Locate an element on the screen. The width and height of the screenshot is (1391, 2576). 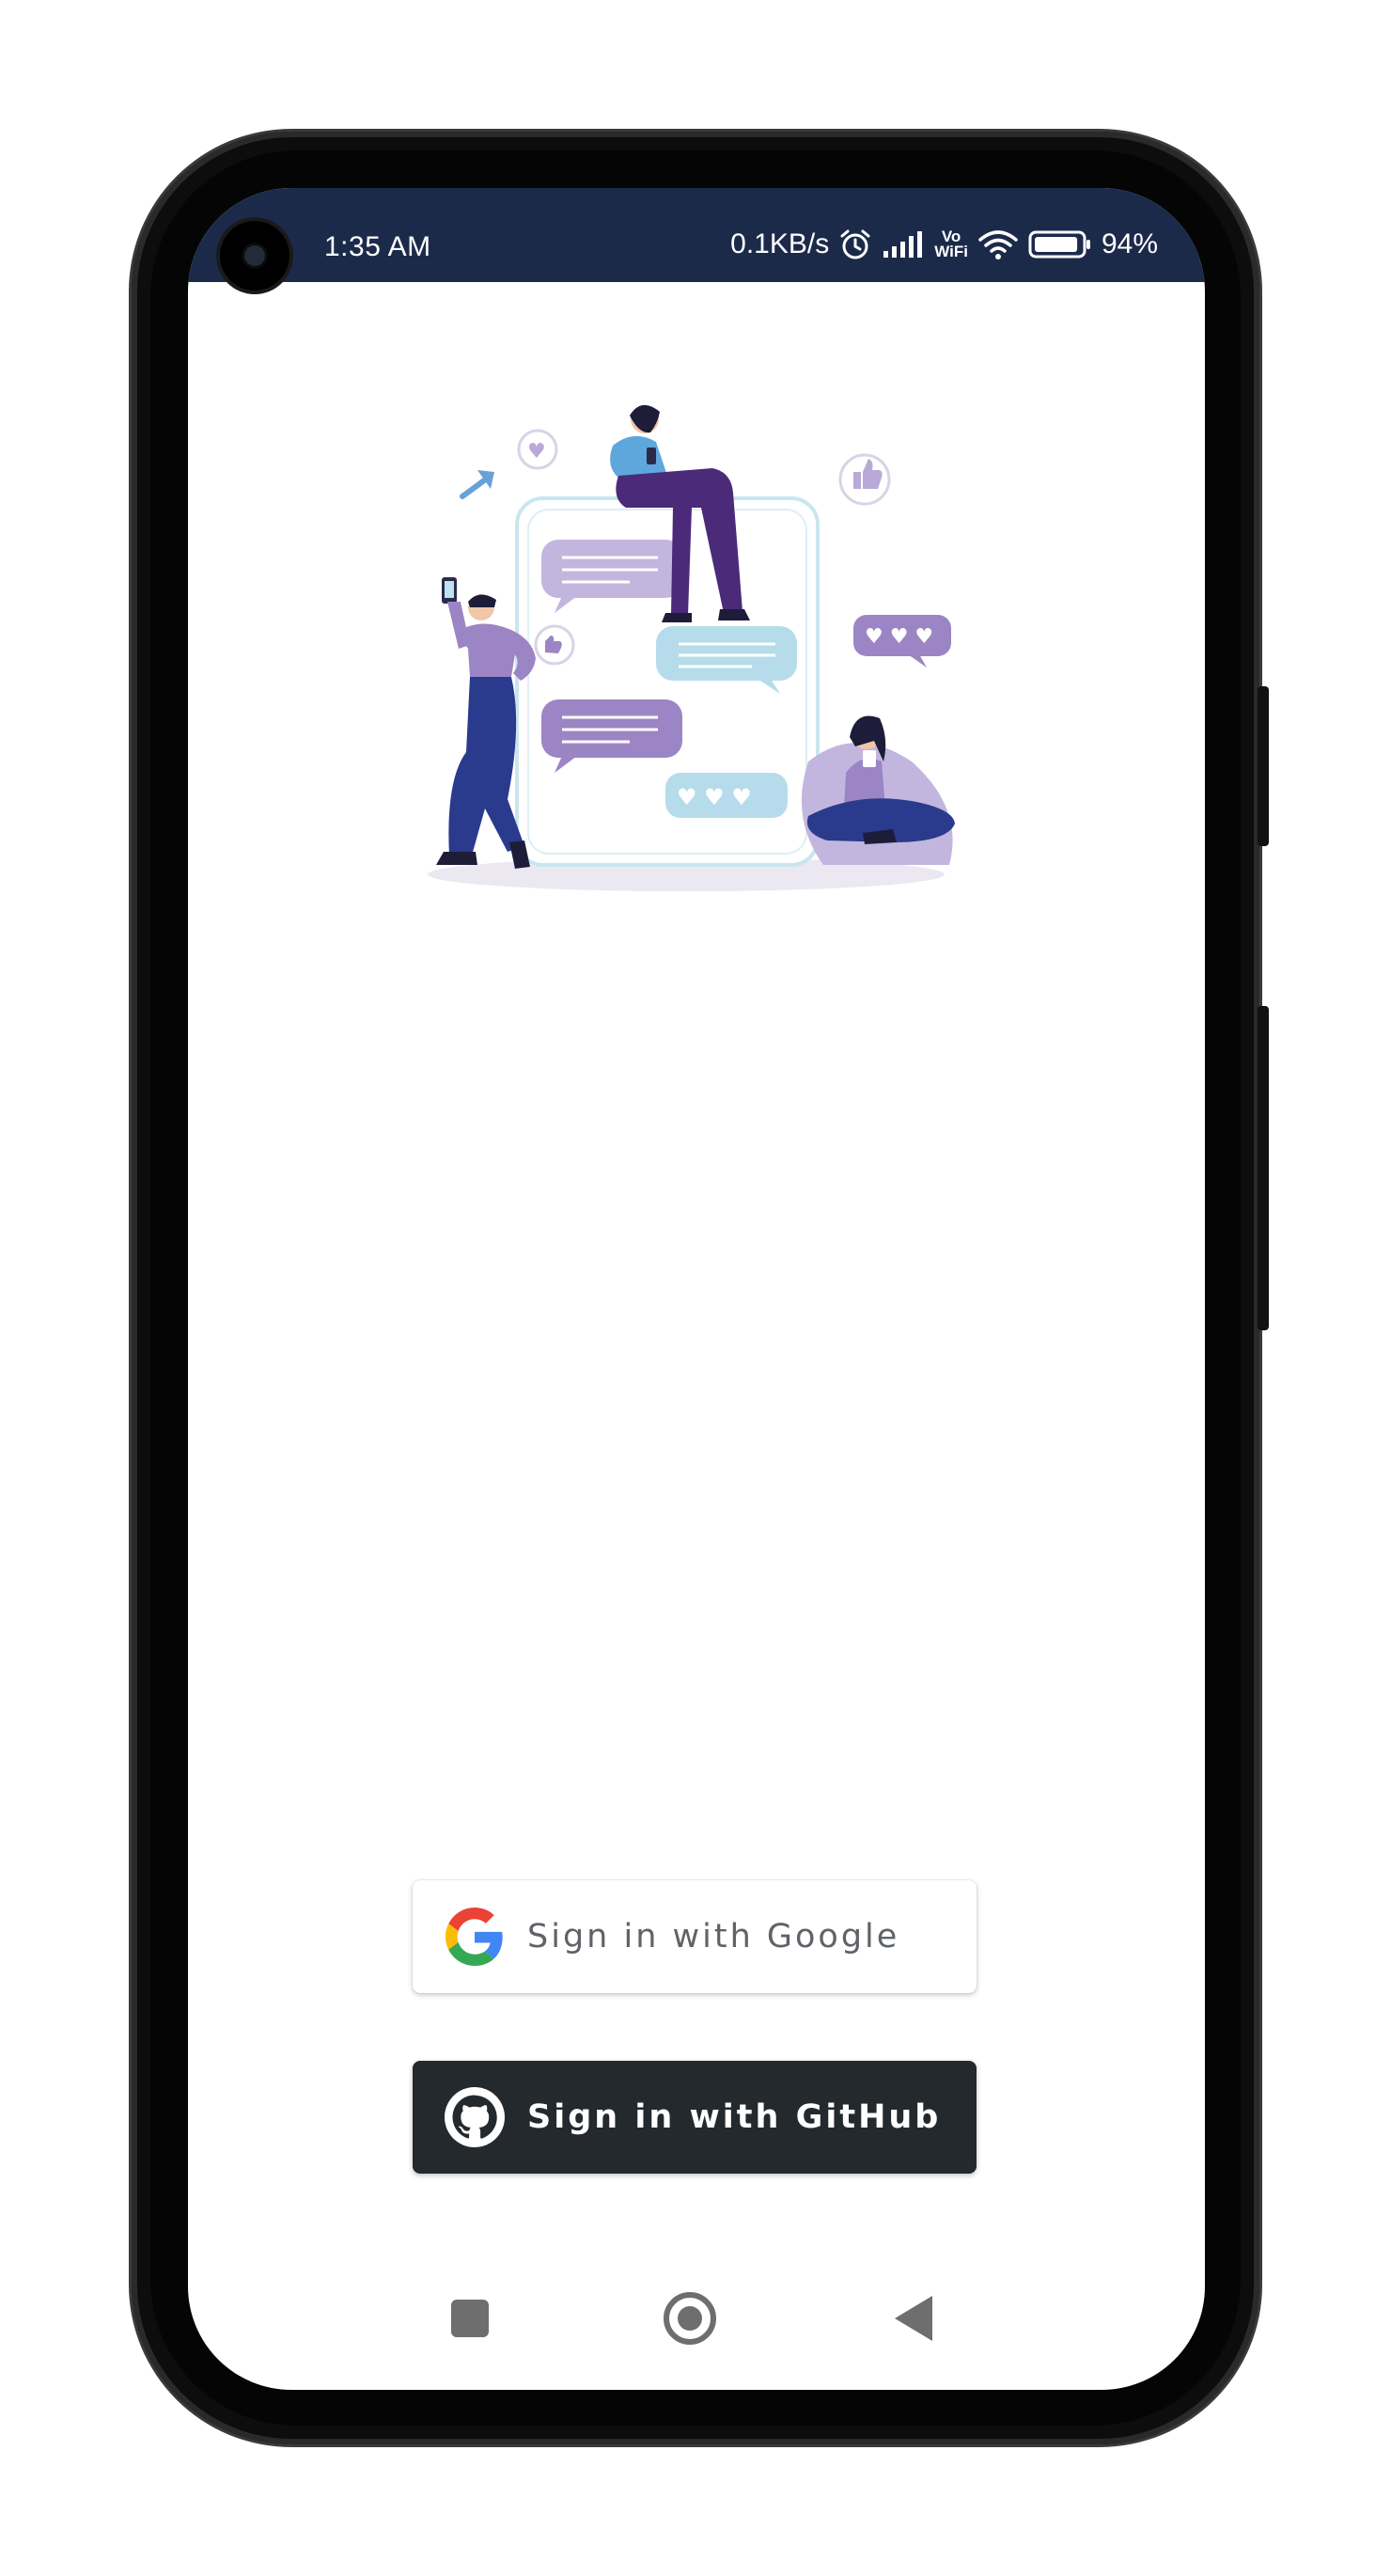
status-time: 1:35 AM is located at coordinates (377, 246).